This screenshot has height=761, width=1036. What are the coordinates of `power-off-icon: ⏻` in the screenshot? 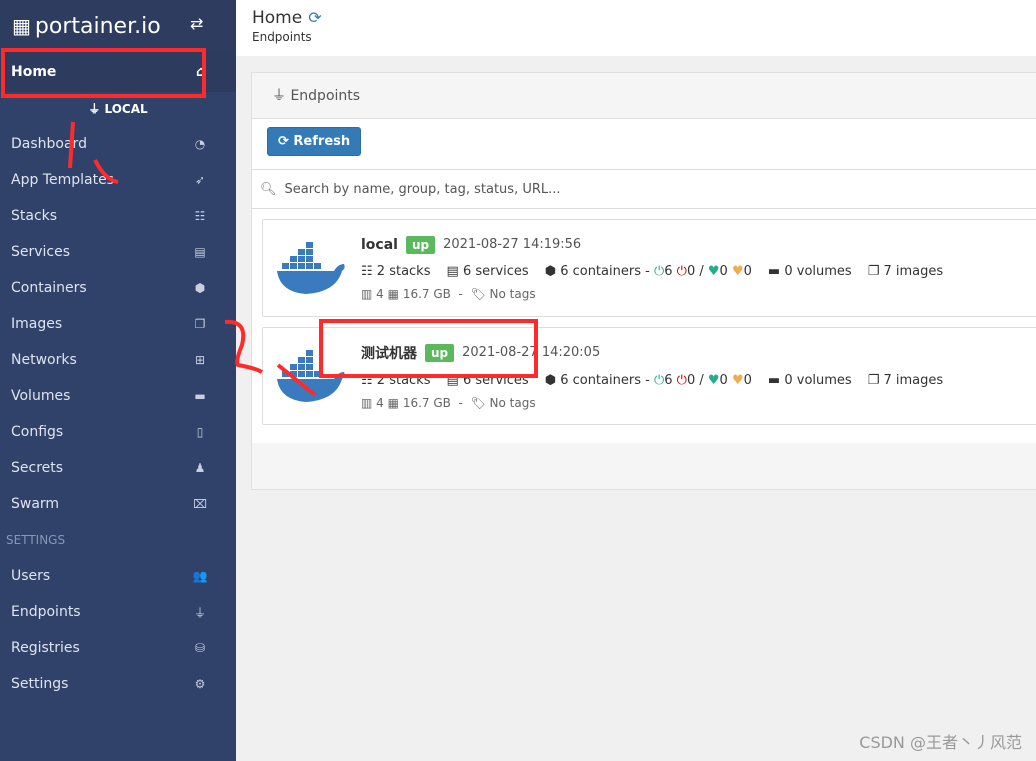 It's located at (681, 380).